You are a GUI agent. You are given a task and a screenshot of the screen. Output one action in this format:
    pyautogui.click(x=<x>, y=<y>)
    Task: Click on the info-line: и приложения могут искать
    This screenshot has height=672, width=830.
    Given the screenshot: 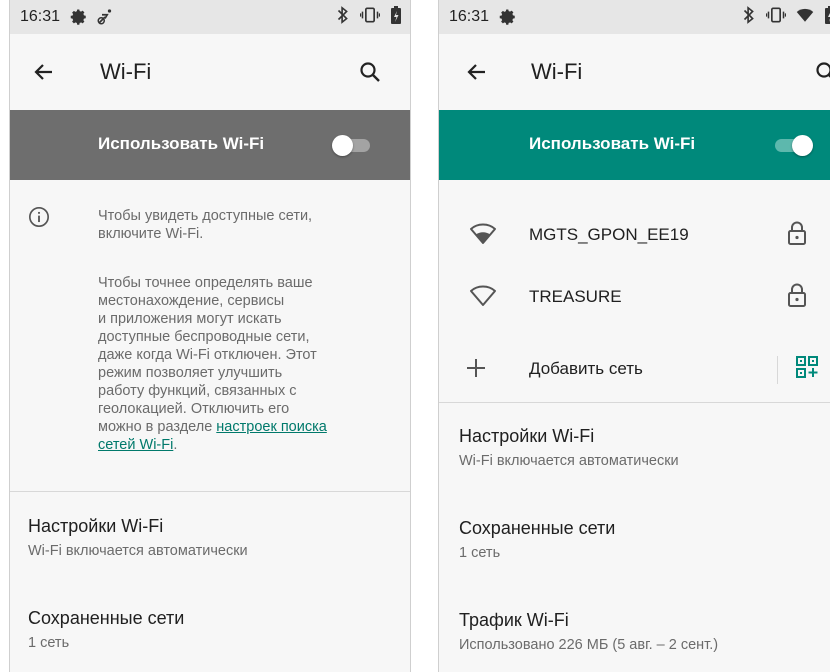 What is the action you would take?
    pyautogui.click(x=190, y=319)
    